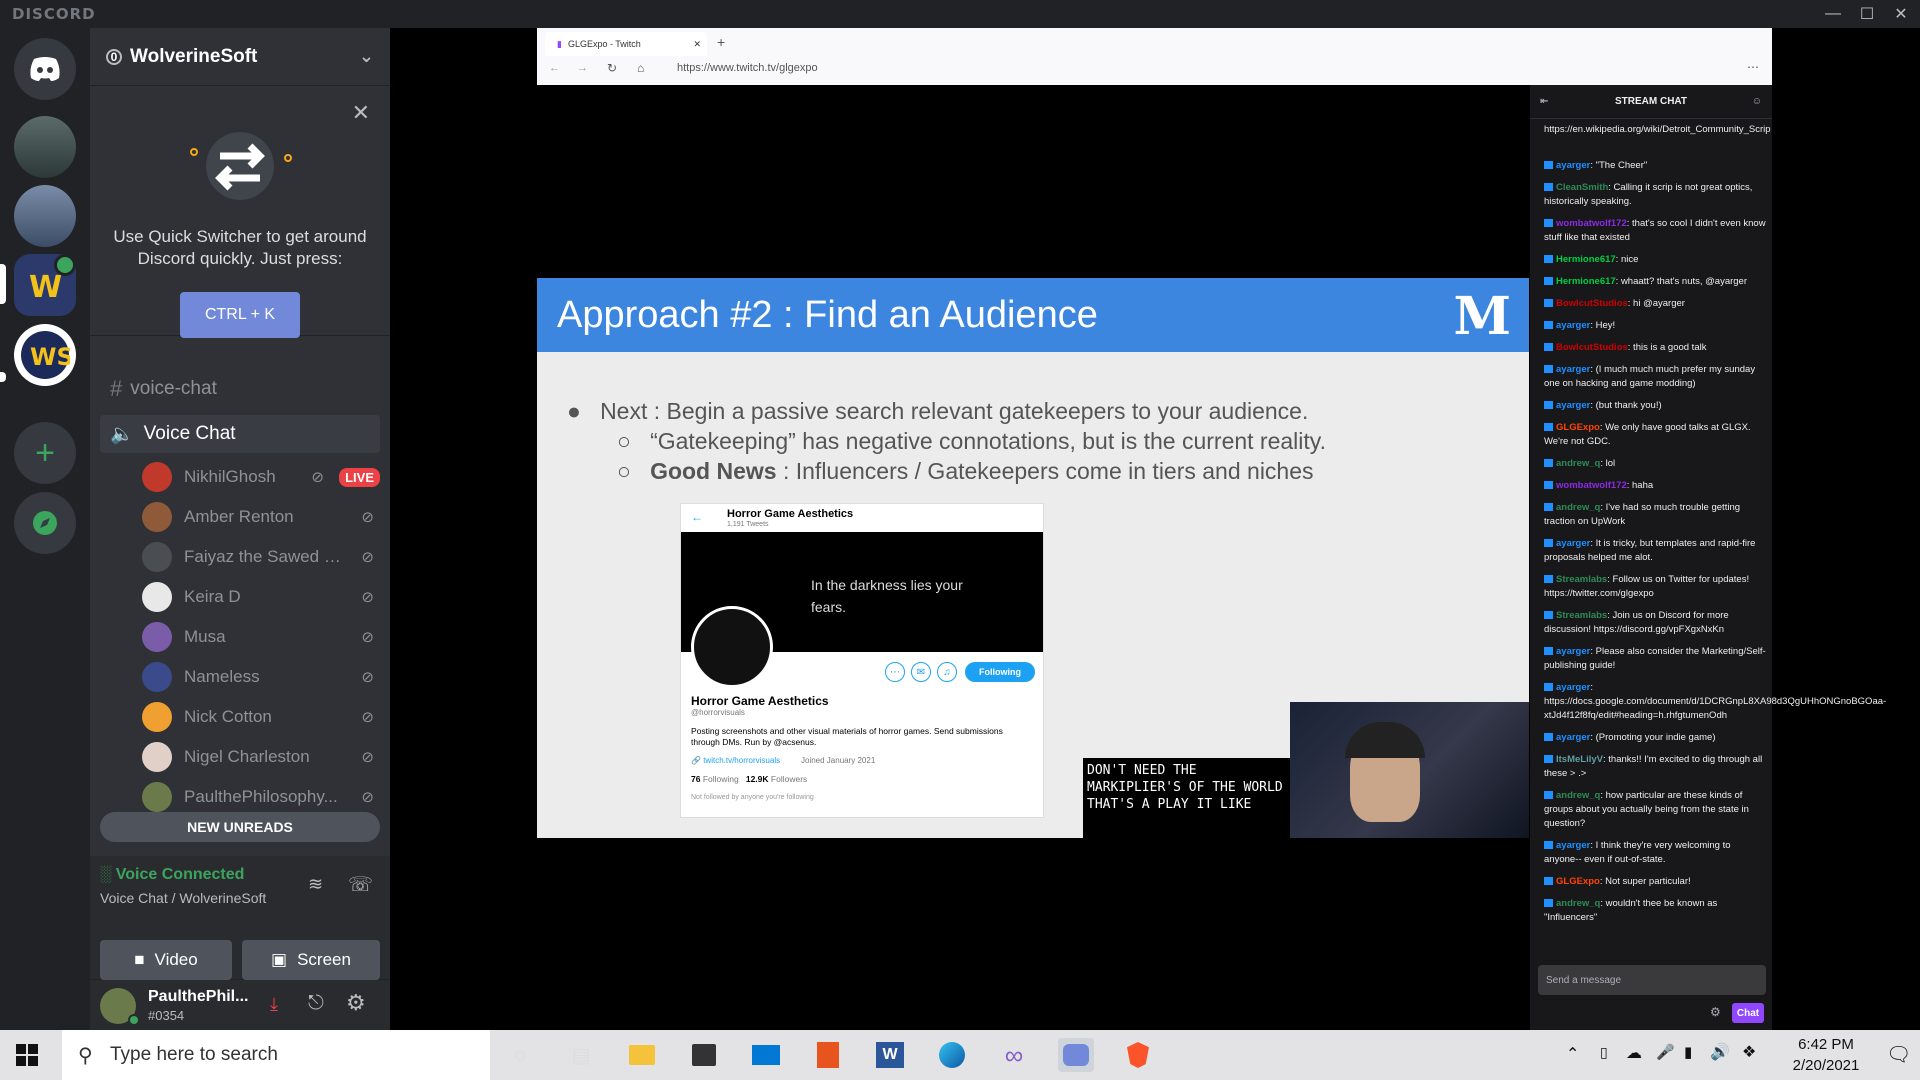  I want to click on forward-icon: →, so click(582, 68).